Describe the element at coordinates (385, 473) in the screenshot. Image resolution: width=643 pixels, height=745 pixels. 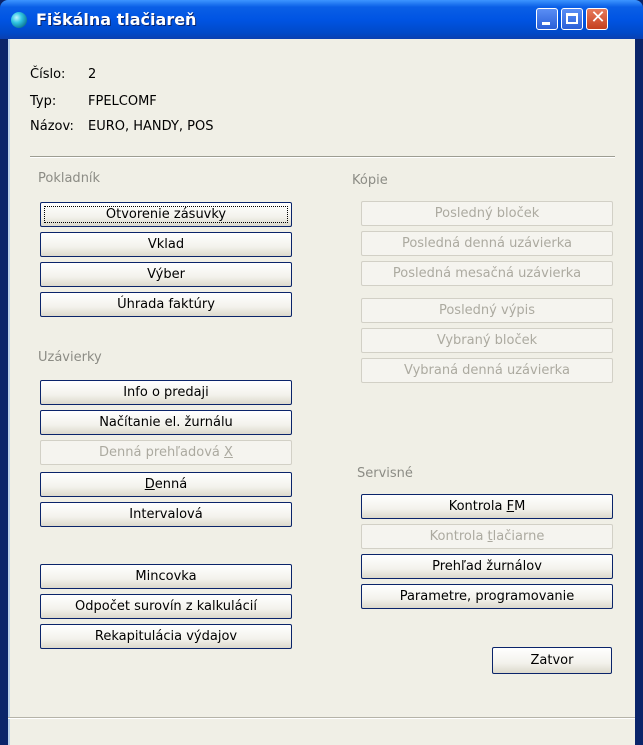
I see `servisne-heading: Servisné` at that location.